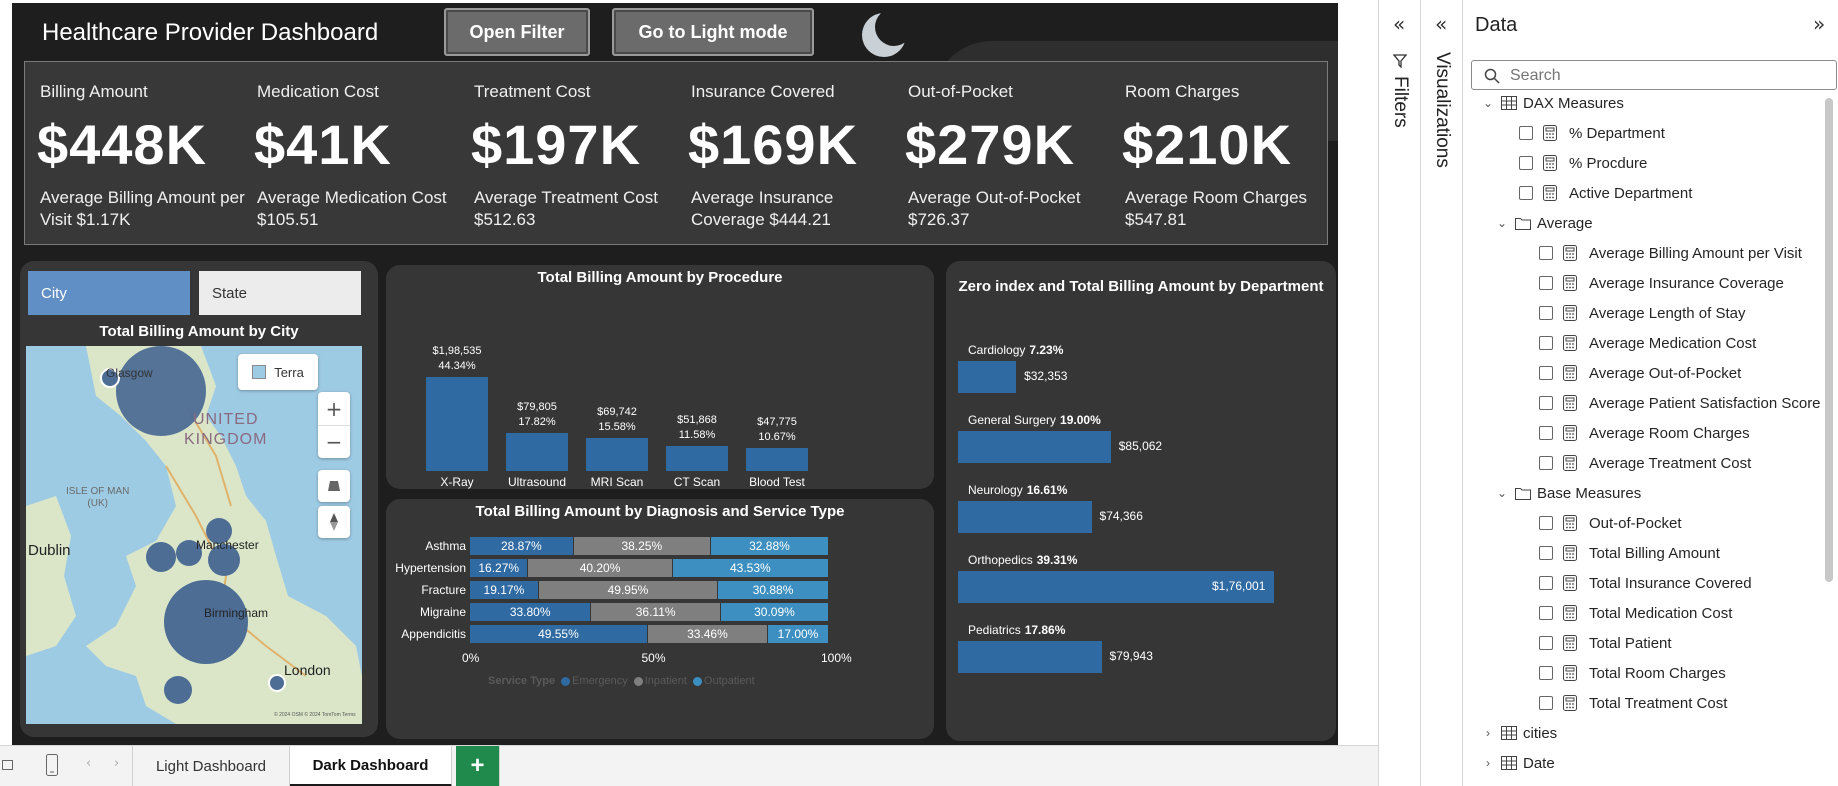 This screenshot has height=786, width=1838. Describe the element at coordinates (504, 590) in the screenshot. I see `diagnosis-segment: 19.17%` at that location.